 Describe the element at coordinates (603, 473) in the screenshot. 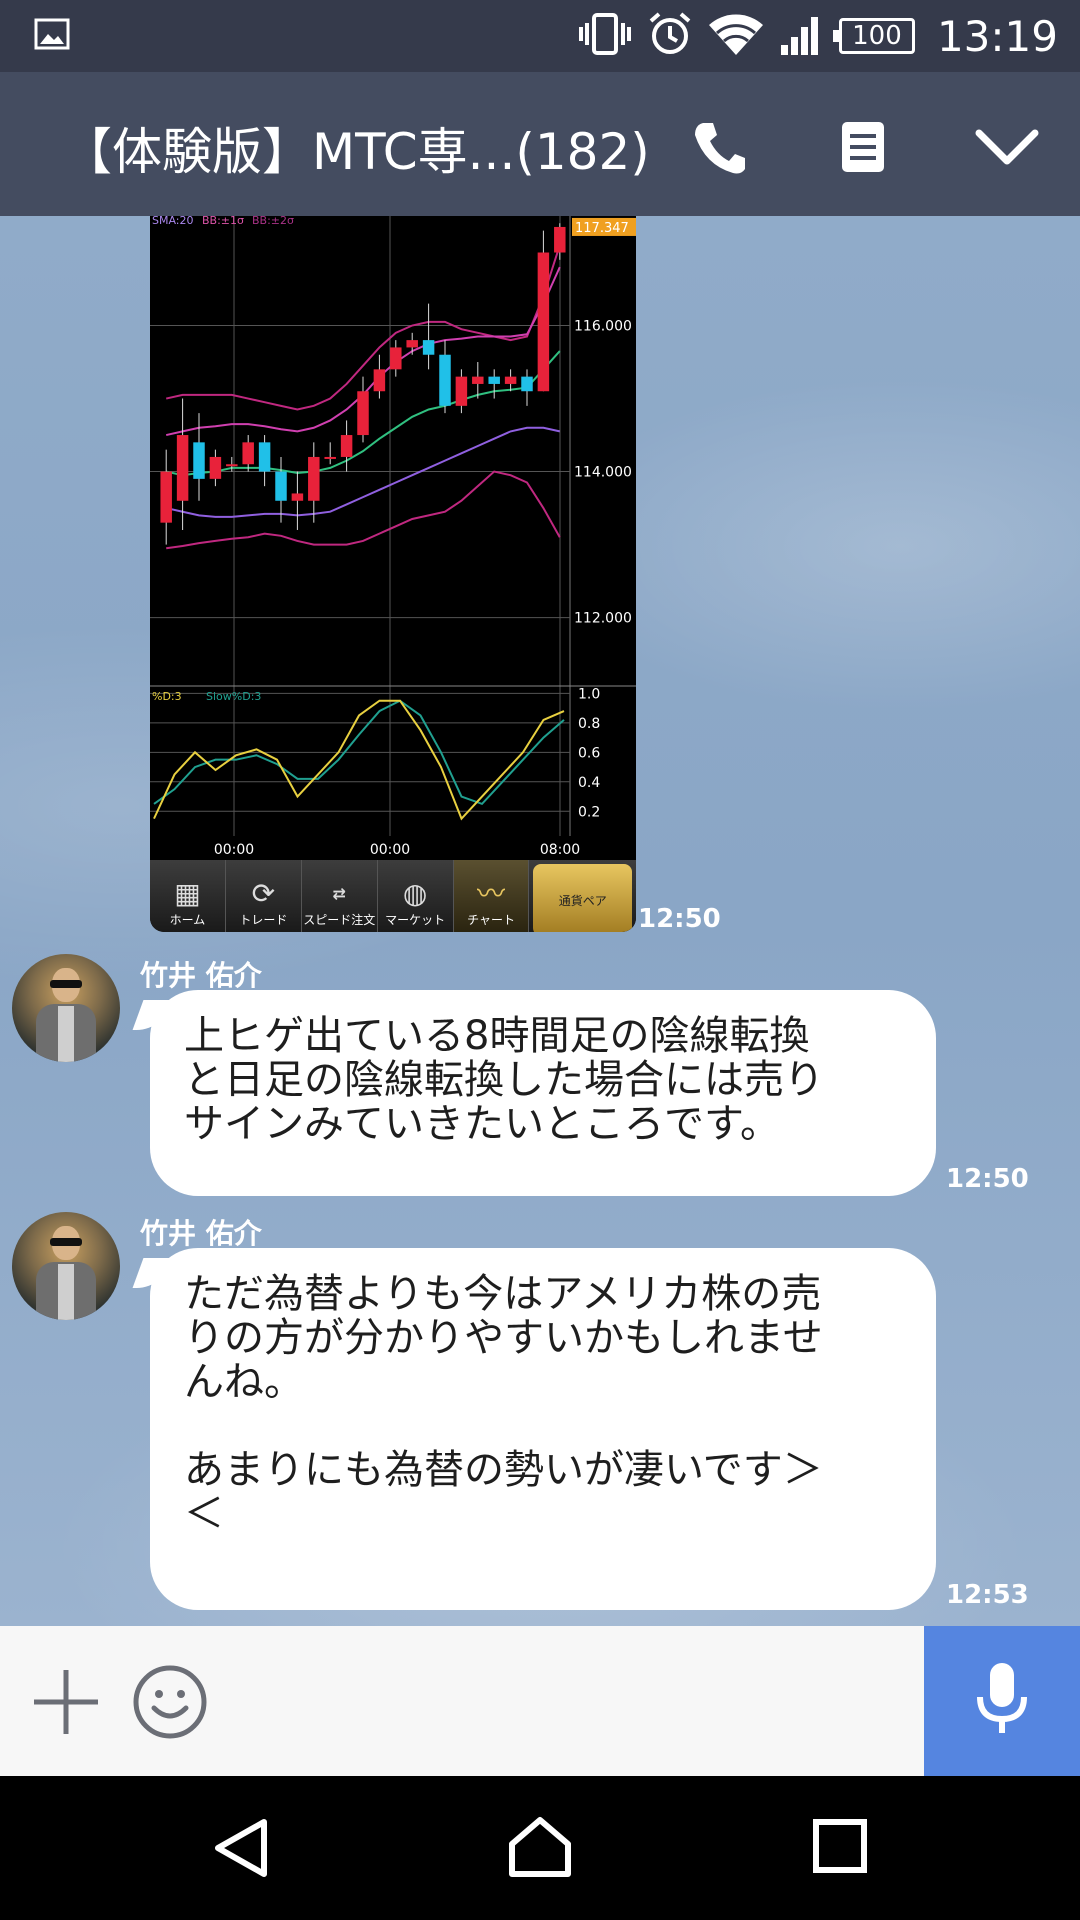

I see `y-tick-label: 114.000` at that location.